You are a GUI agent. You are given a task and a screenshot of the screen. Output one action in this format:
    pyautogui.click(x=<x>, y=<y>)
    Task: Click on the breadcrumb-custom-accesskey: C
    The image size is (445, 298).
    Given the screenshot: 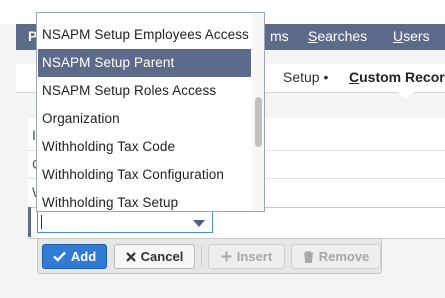 What is the action you would take?
    pyautogui.click(x=354, y=77)
    